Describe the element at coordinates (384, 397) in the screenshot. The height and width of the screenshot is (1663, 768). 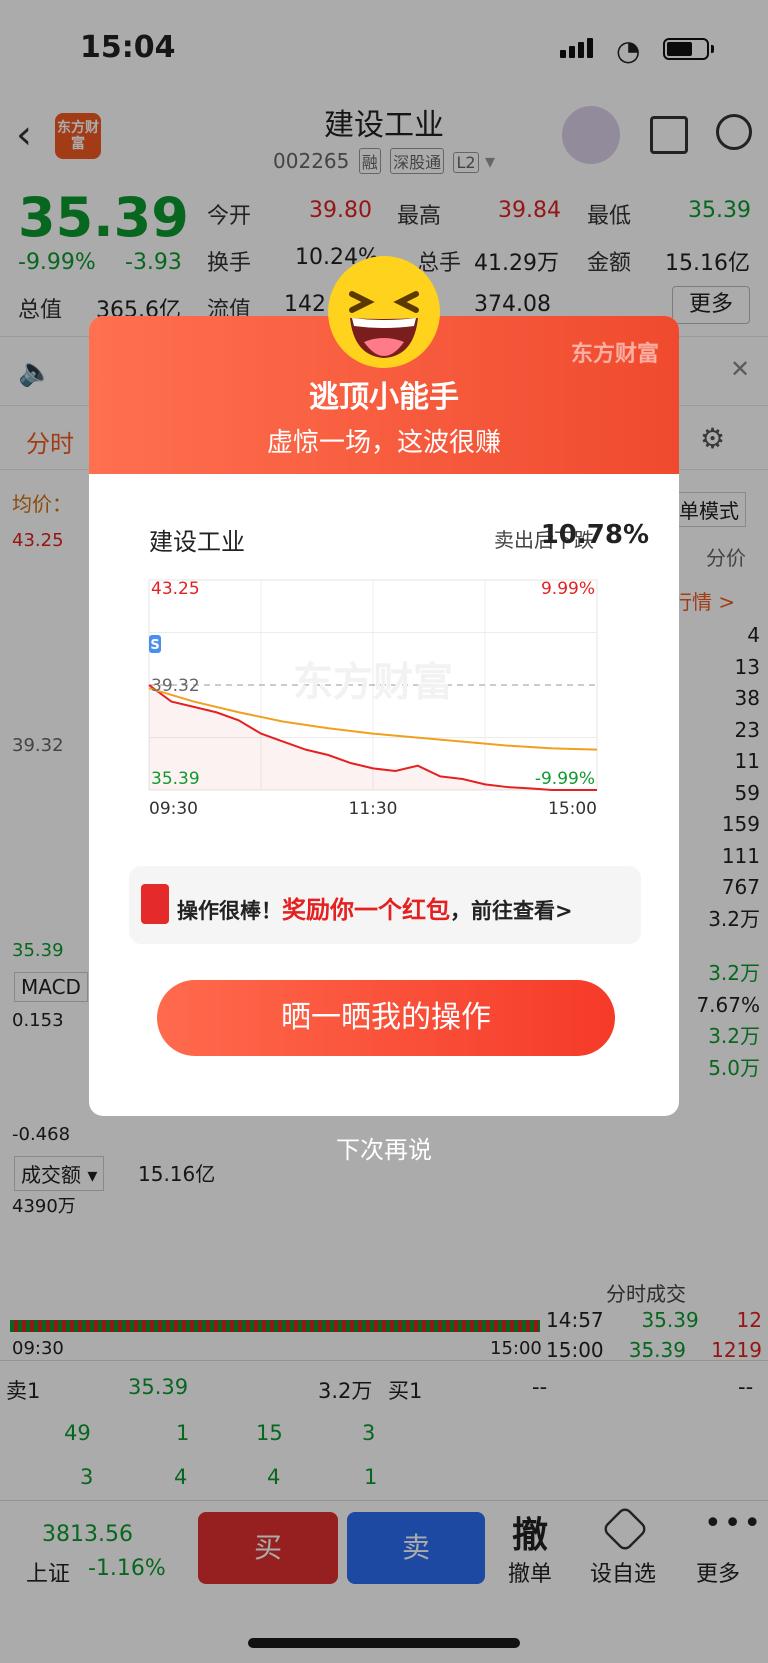
I see `modal-title: 逃顶小能手` at that location.